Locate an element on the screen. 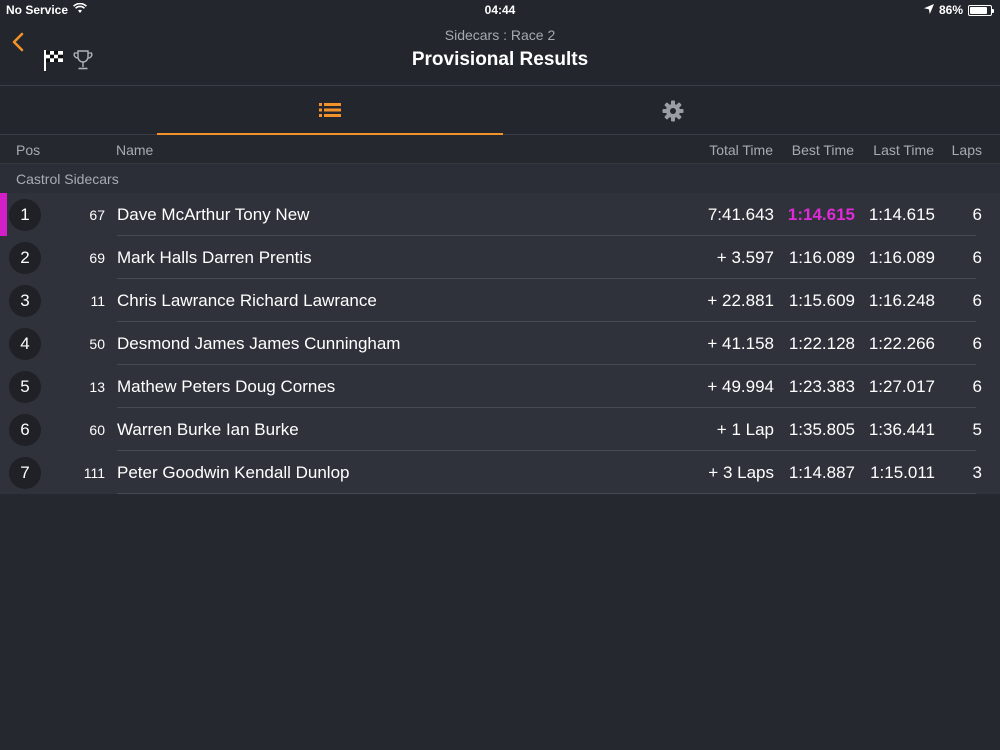 This screenshot has width=1000, height=750. status-right: 86% is located at coordinates (958, 10).